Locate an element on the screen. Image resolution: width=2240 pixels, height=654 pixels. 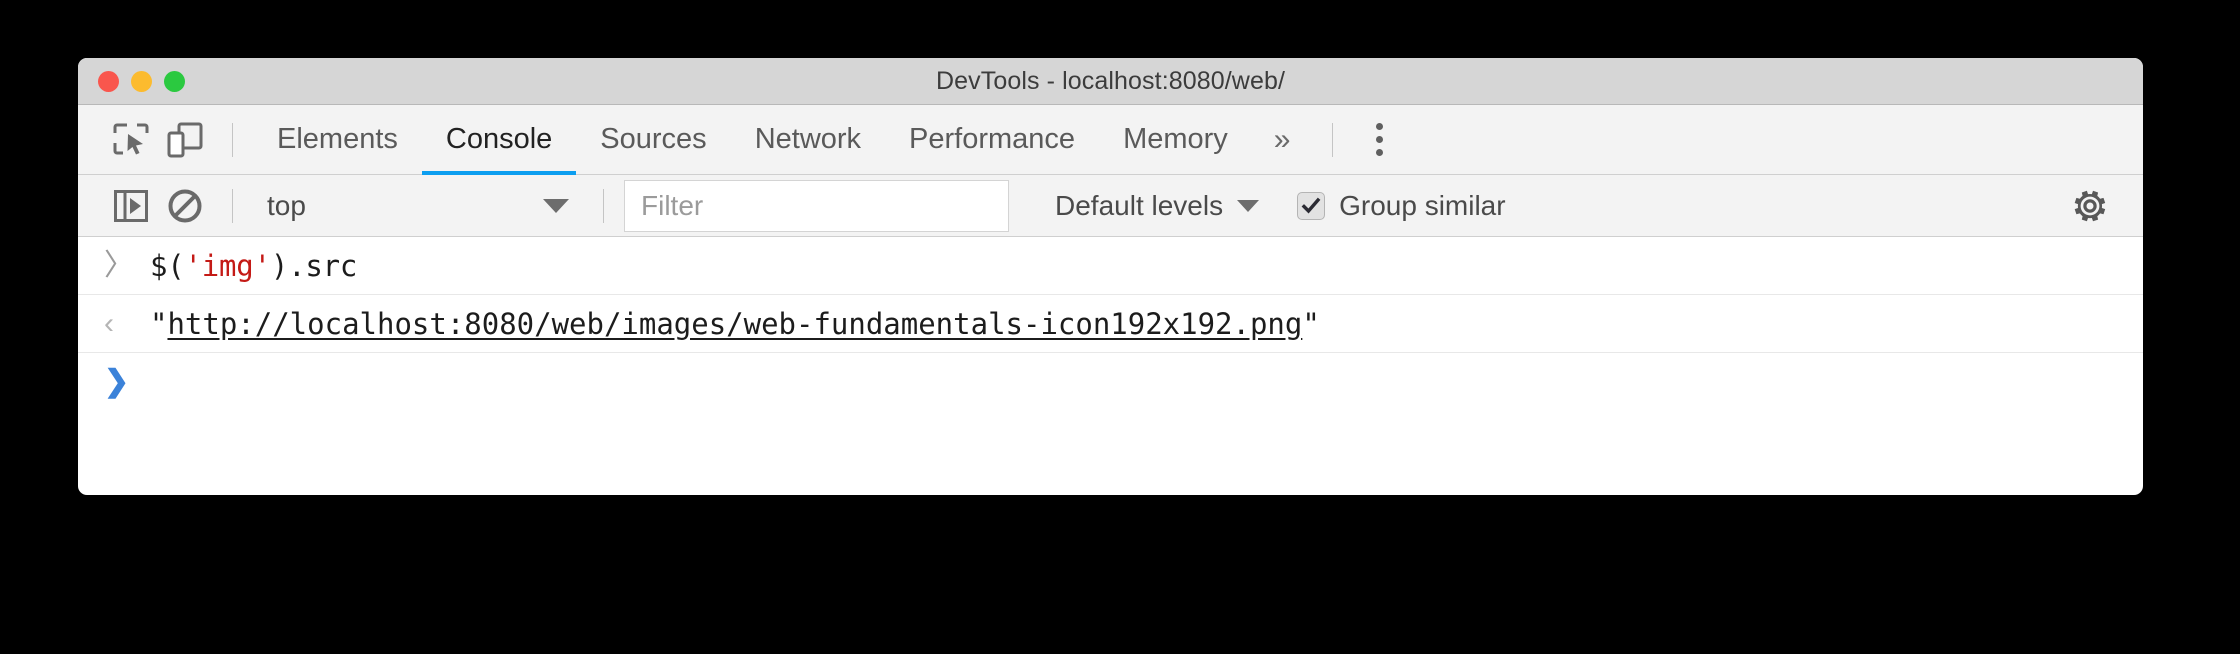
prompt-chevron-icon: ❯ is located at coordinates (117, 381).